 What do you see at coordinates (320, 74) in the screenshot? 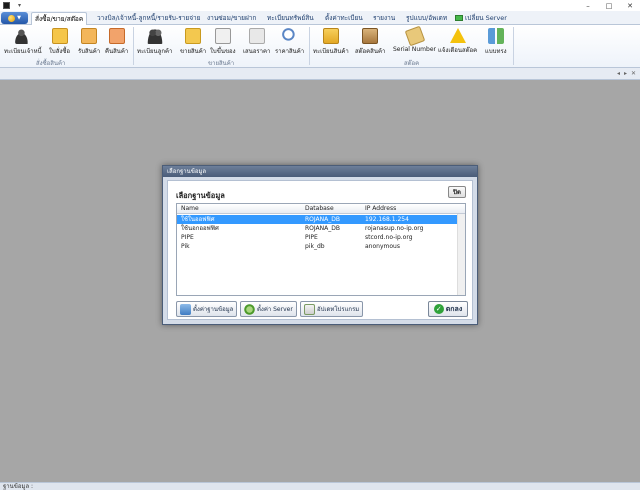
I see `document-tab-strip: ◂ ▸ ✕` at bounding box center [320, 74].